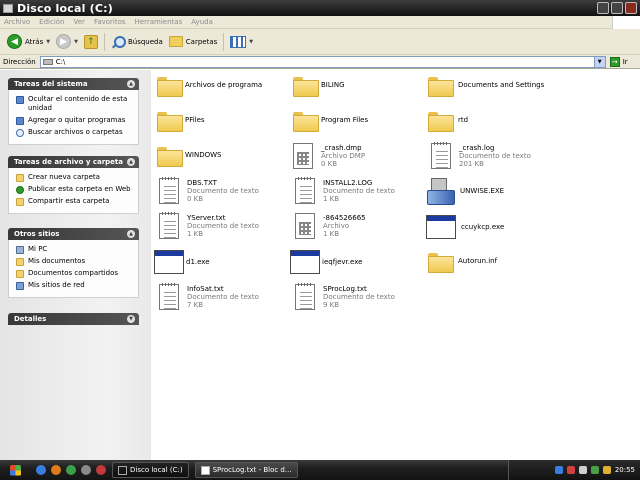  Describe the element at coordinates (75, 177) in the screenshot. I see `task-new-folder: Crear nueva carpeta` at that location.